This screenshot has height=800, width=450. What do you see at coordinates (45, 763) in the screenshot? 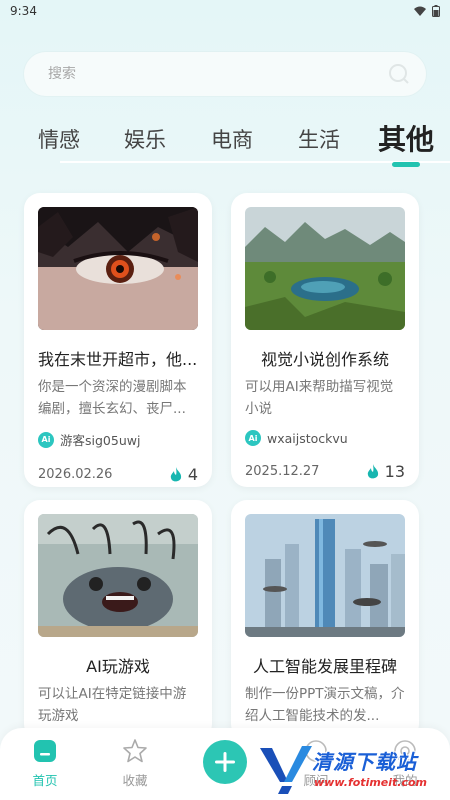
I see `nav-home: 首页` at bounding box center [45, 763].